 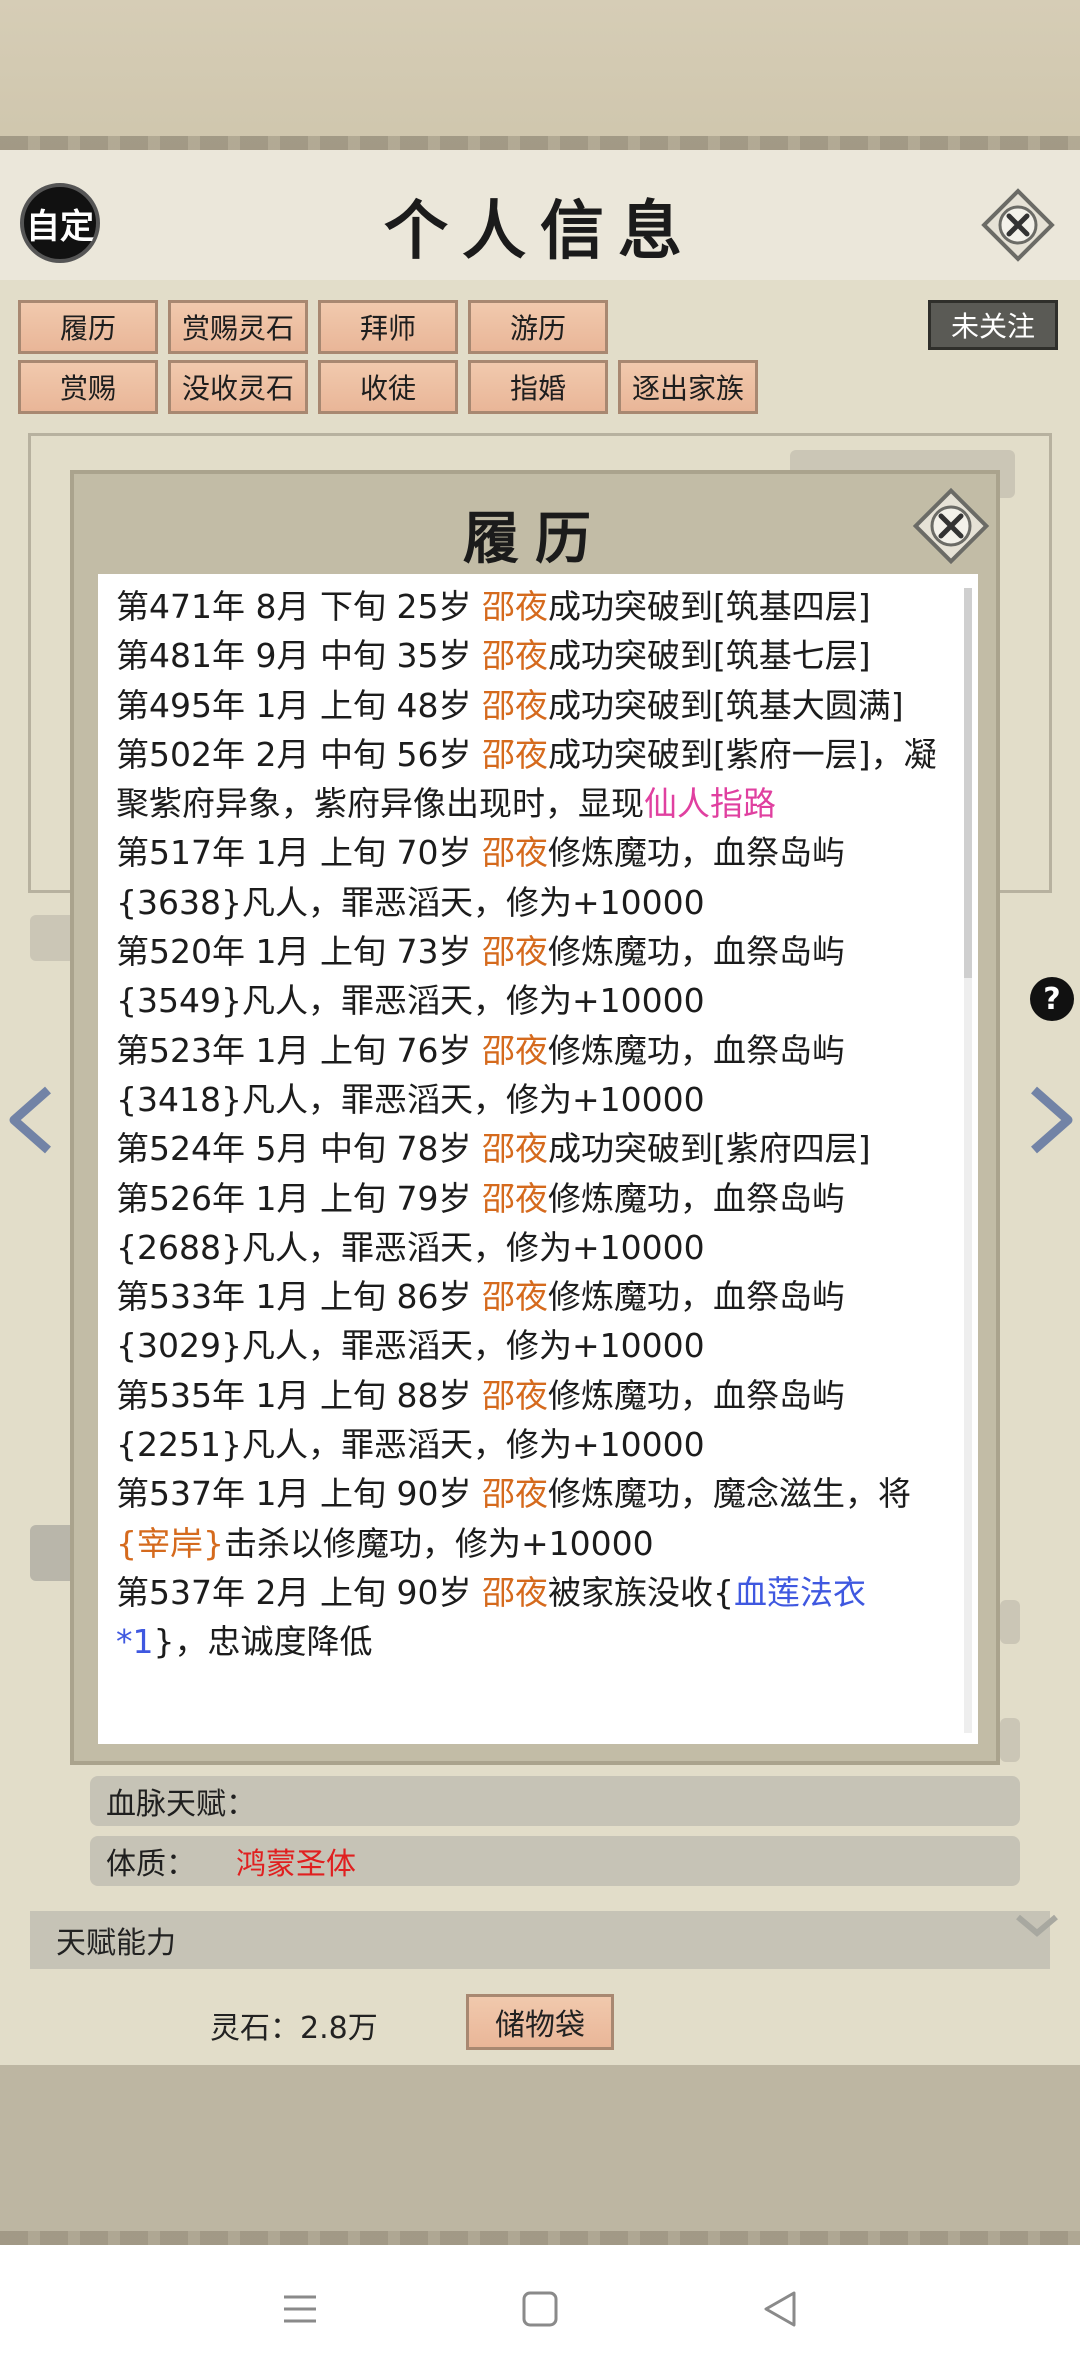 I want to click on talent-section-header: 天赋能力, so click(x=540, y=1940).